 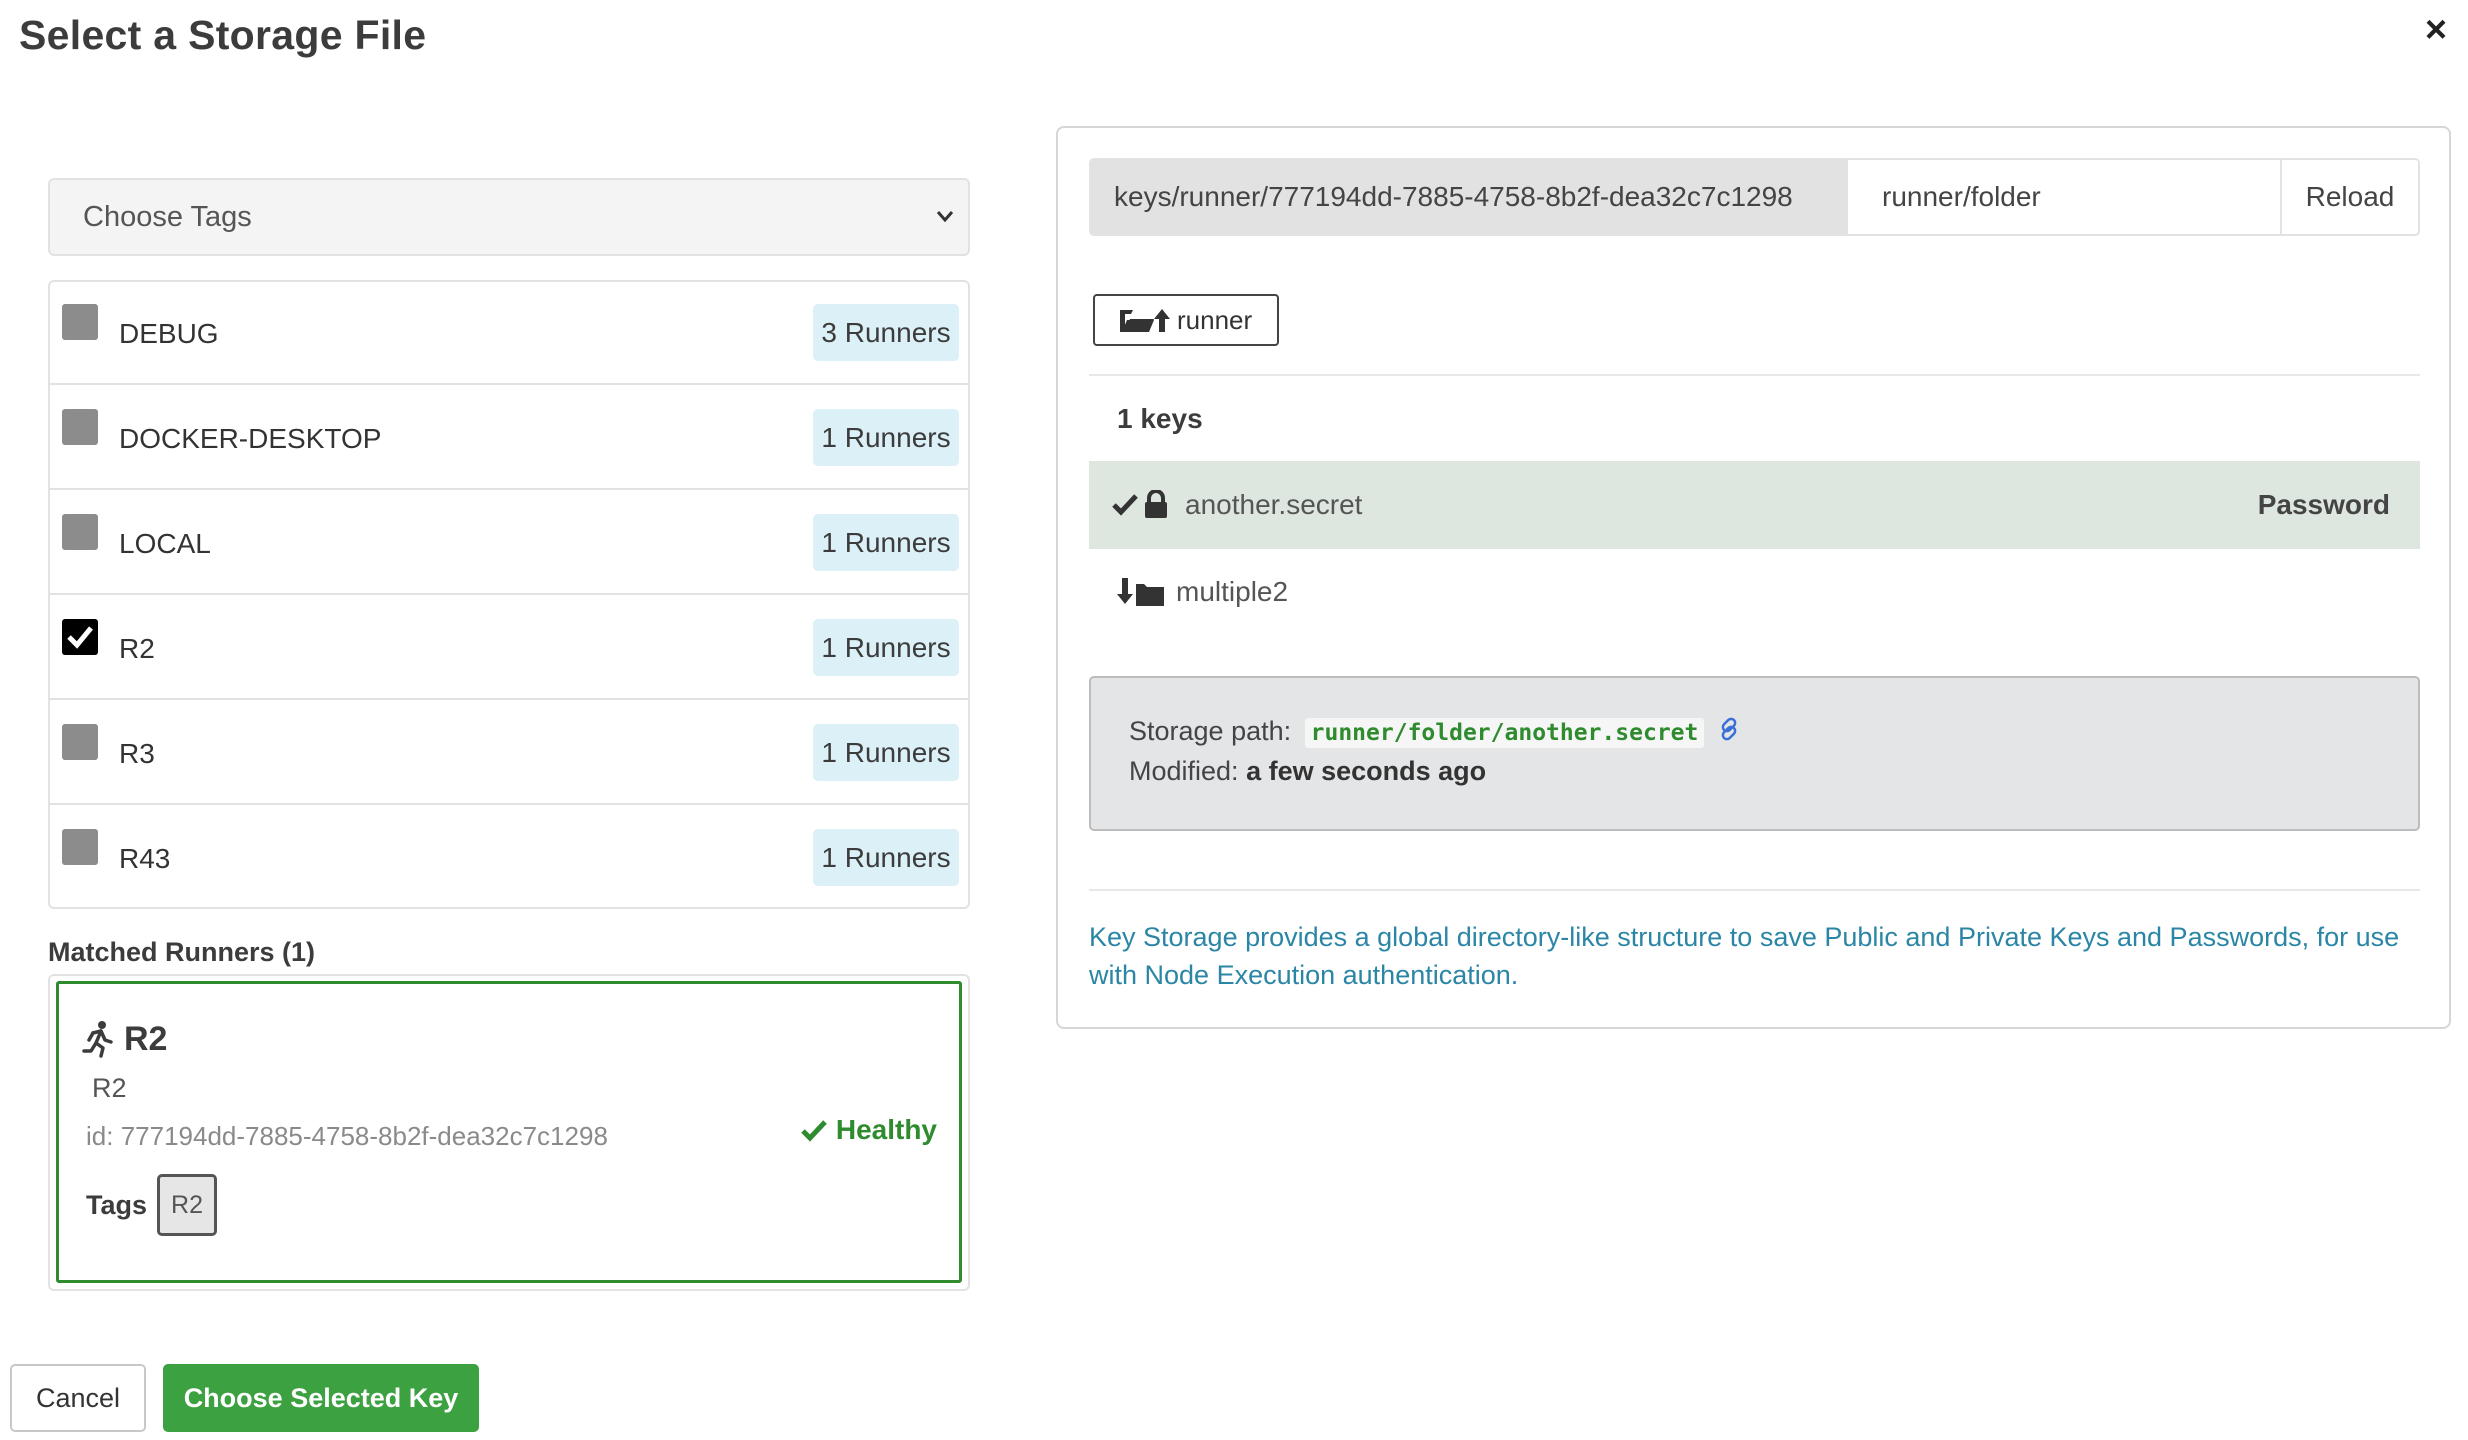 I want to click on tag-row-r2: R2 1 Runners, so click(x=509, y=648).